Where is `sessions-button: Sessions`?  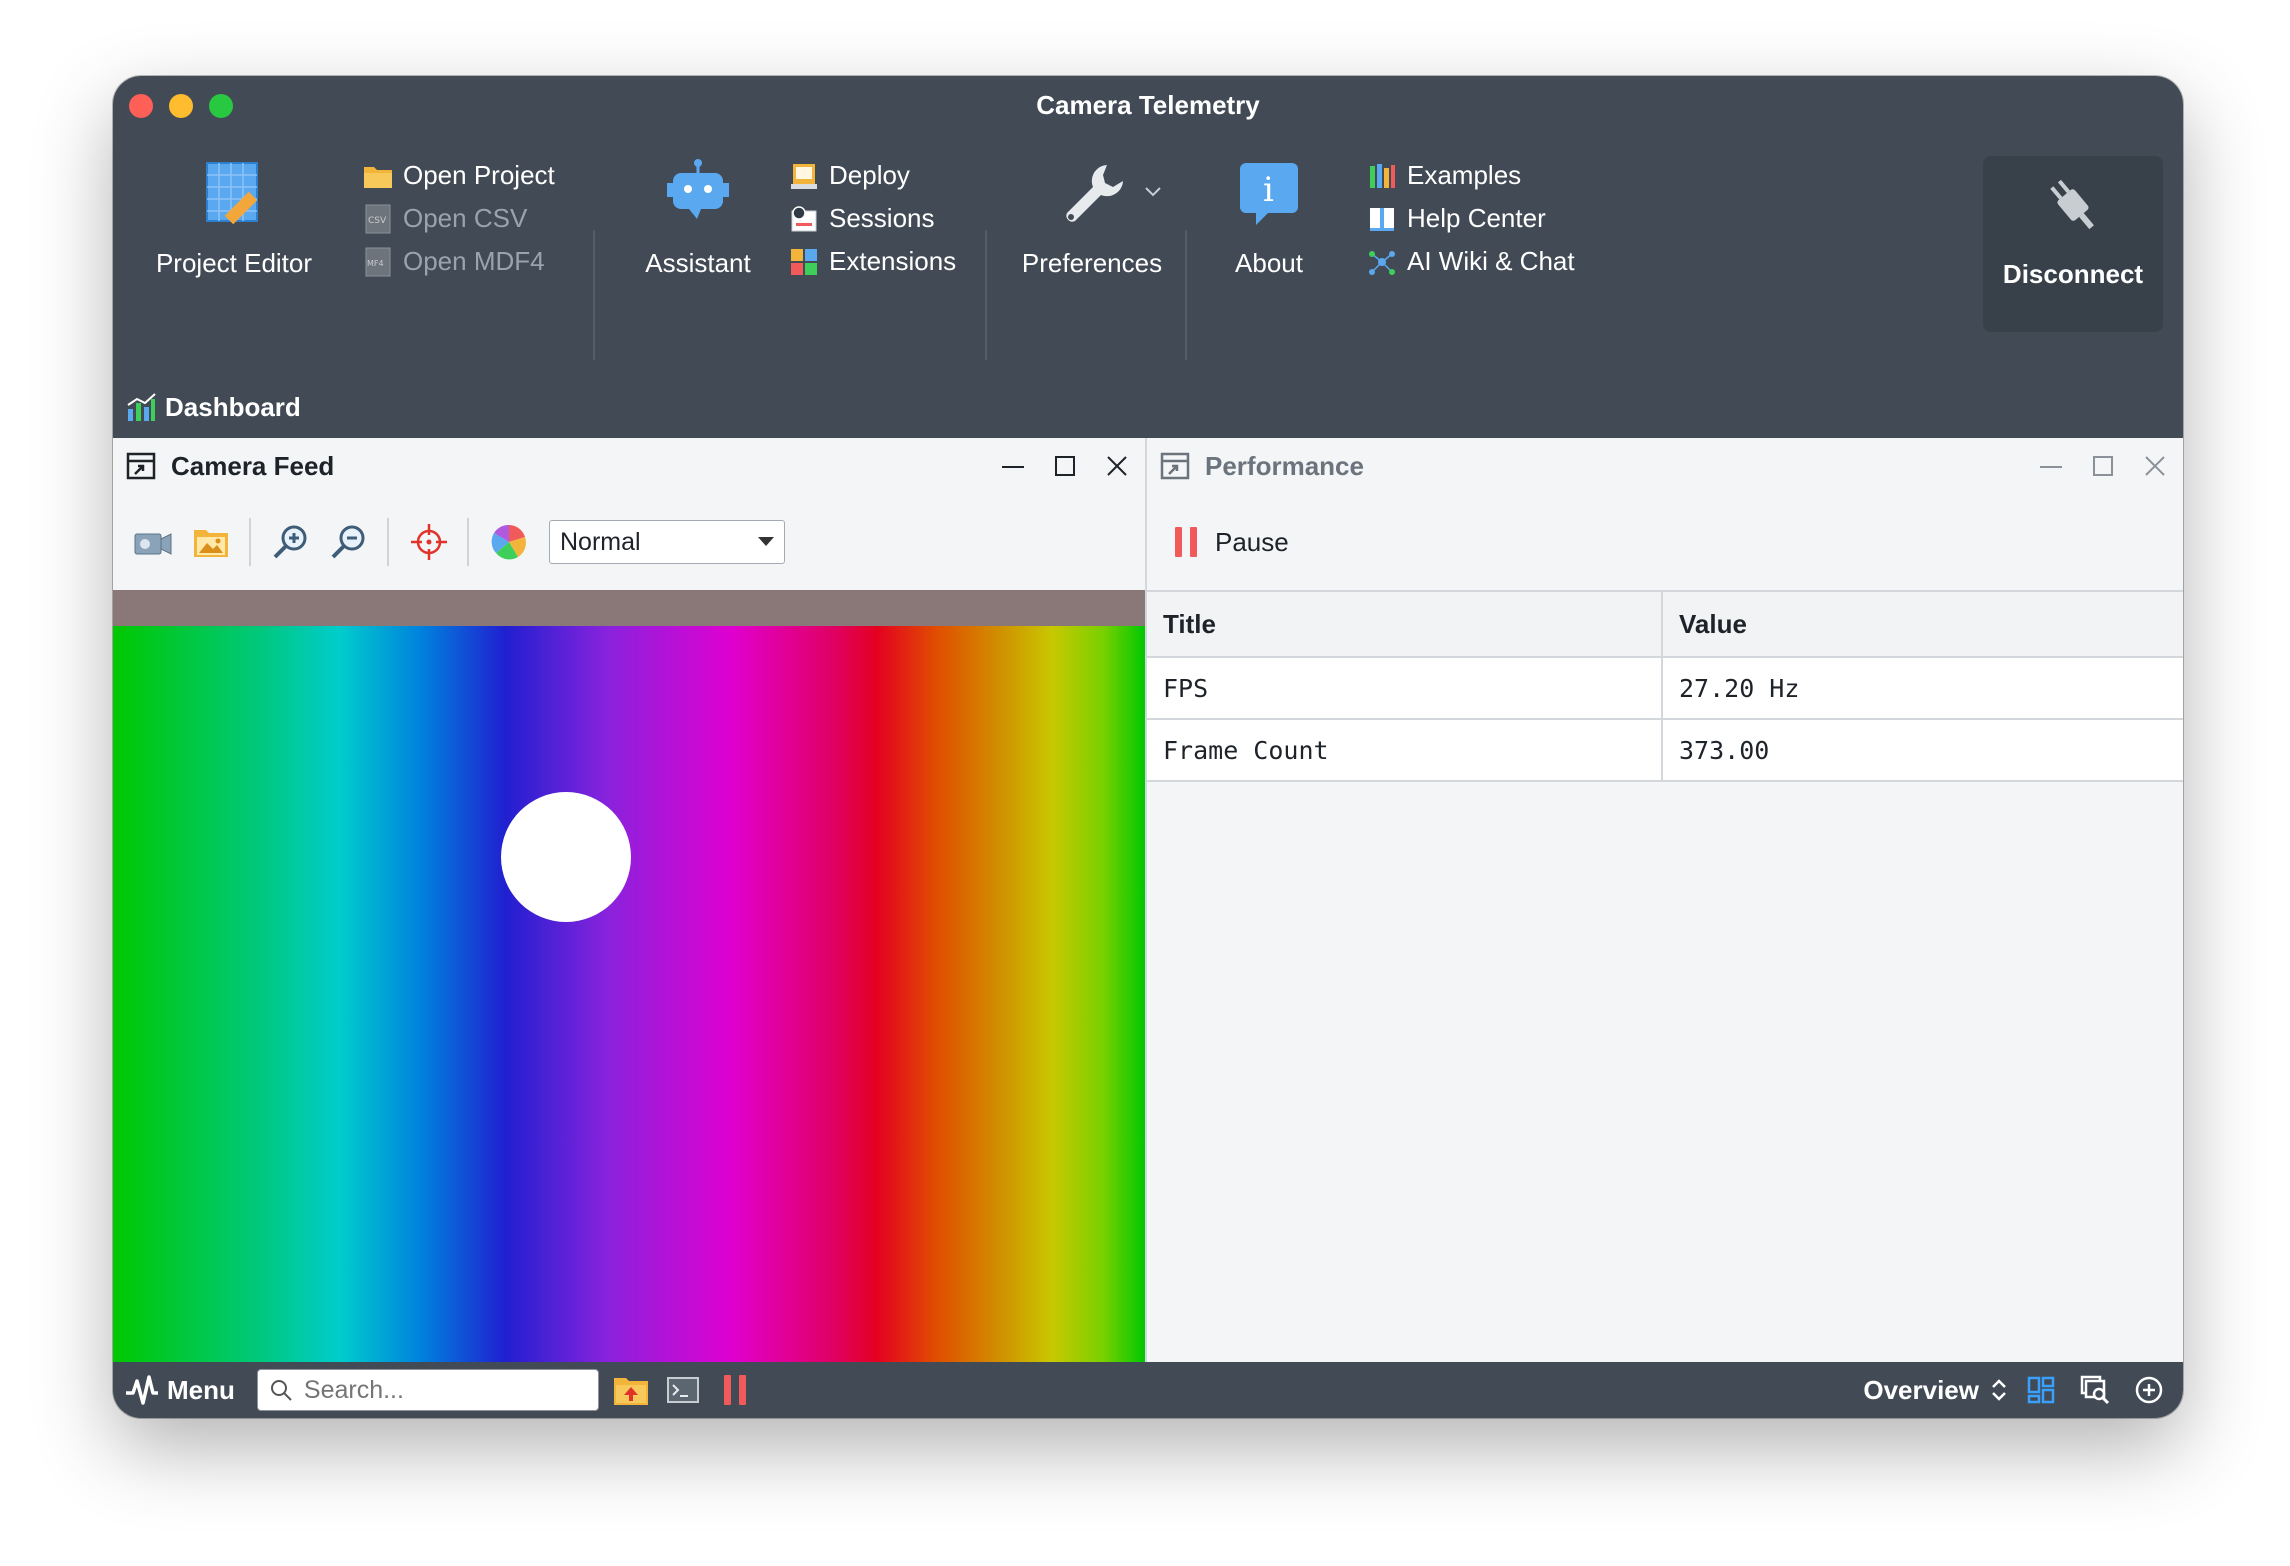 sessions-button: Sessions is located at coordinates (872, 218).